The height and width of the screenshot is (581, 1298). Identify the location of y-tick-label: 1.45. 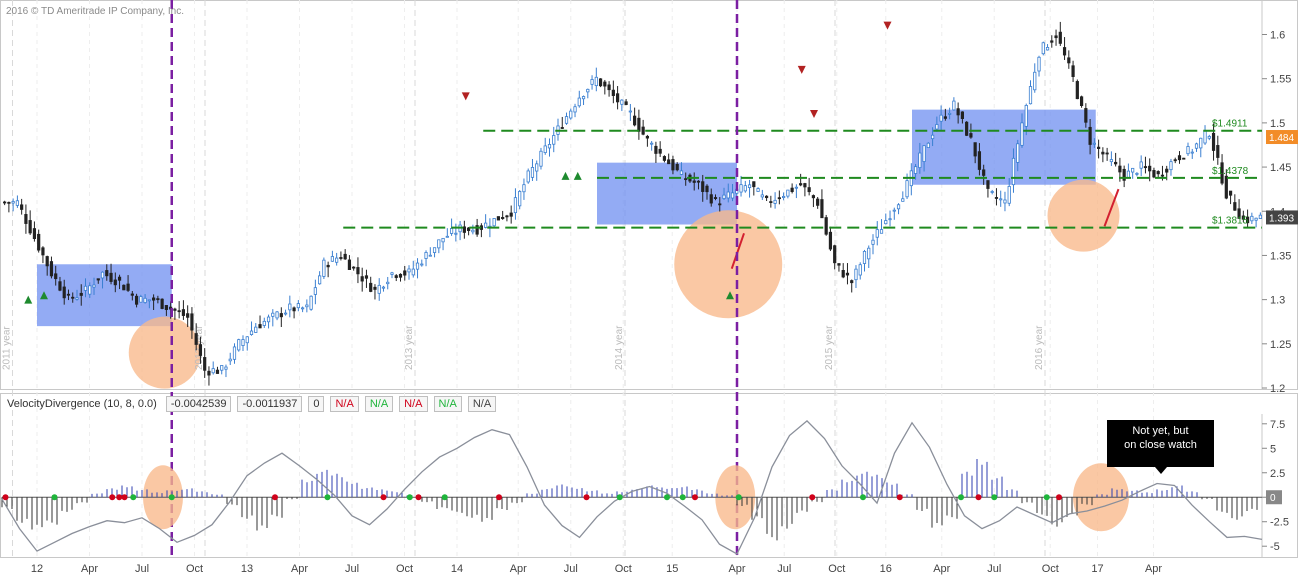
(1280, 168).